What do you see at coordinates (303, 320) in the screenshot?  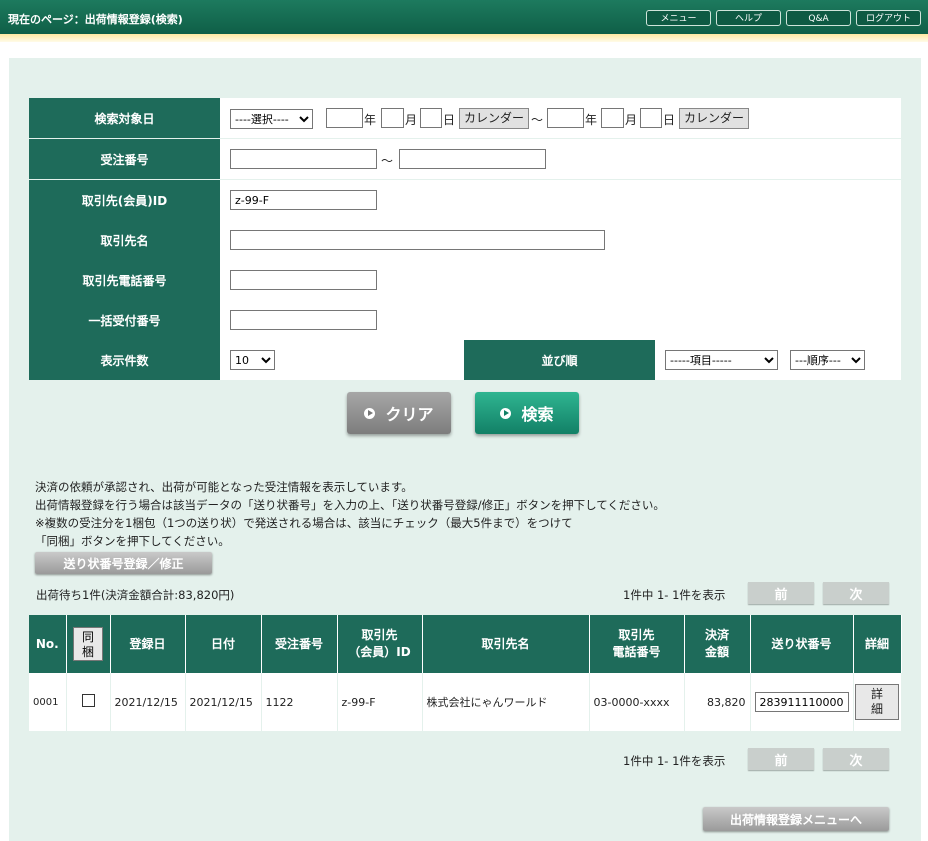 I see `bulk-number-input` at bounding box center [303, 320].